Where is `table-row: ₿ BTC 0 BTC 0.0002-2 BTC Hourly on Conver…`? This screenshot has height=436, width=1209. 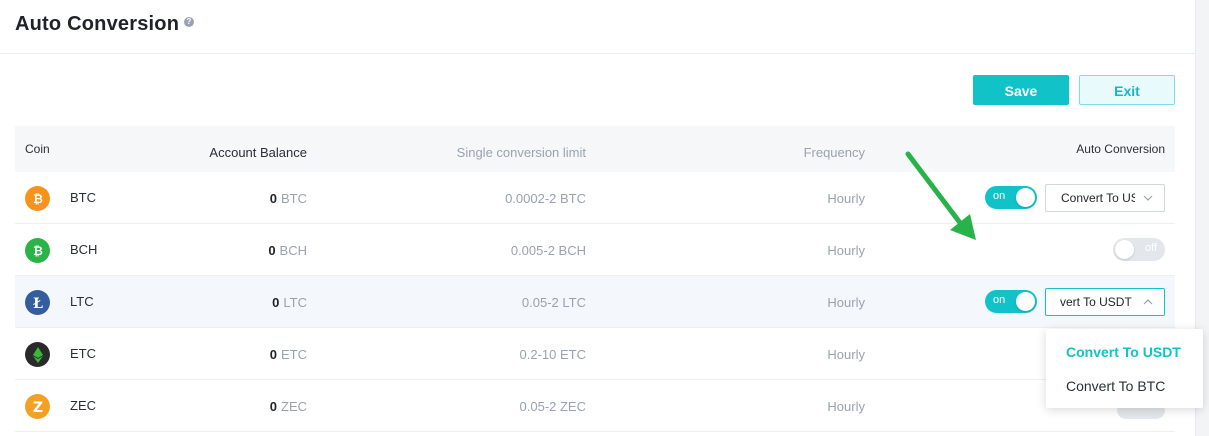 table-row: ₿ BTC 0 BTC 0.0002-2 BTC Hourly on Conver… is located at coordinates (595, 198).